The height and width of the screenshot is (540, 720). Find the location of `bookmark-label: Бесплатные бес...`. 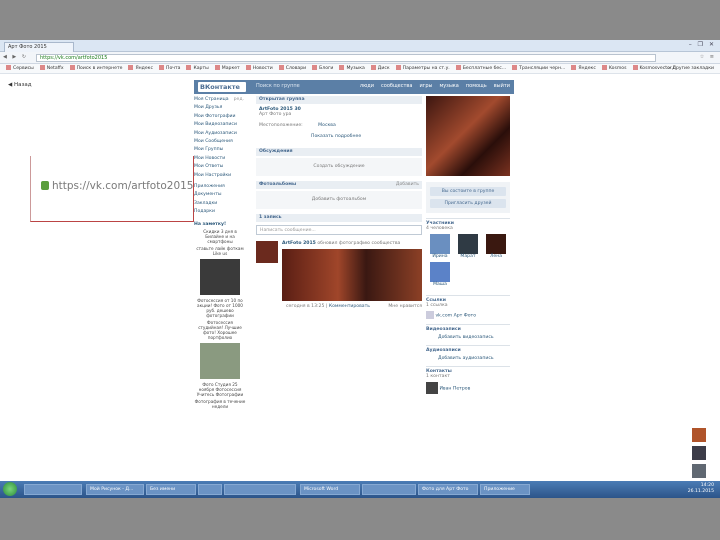

bookmark-label: Бесплатные бес... is located at coordinates (484, 68).